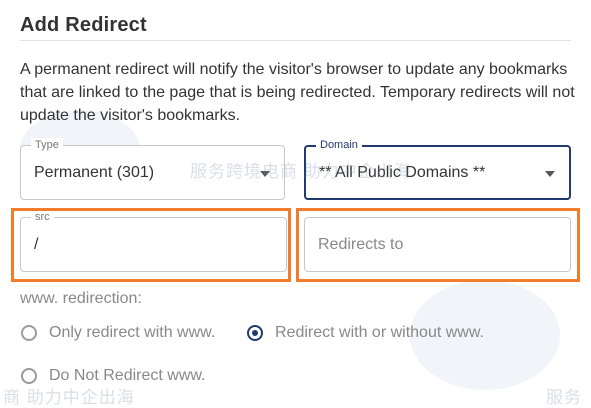 This screenshot has height=408, width=591. What do you see at coordinates (255, 333) in the screenshot?
I see `radio-button-checked` at bounding box center [255, 333].